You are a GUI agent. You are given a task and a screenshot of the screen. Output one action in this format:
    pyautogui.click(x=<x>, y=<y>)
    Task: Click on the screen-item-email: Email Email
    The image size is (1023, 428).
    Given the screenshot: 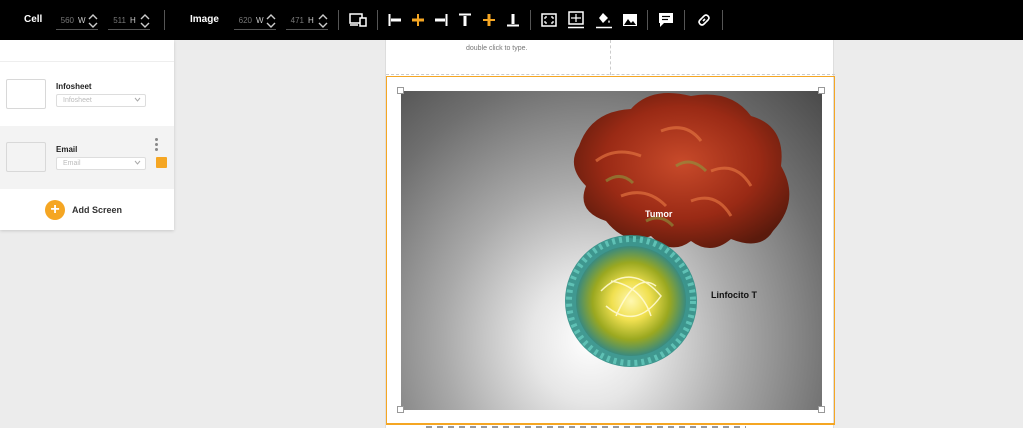 What is the action you would take?
    pyautogui.click(x=87, y=157)
    